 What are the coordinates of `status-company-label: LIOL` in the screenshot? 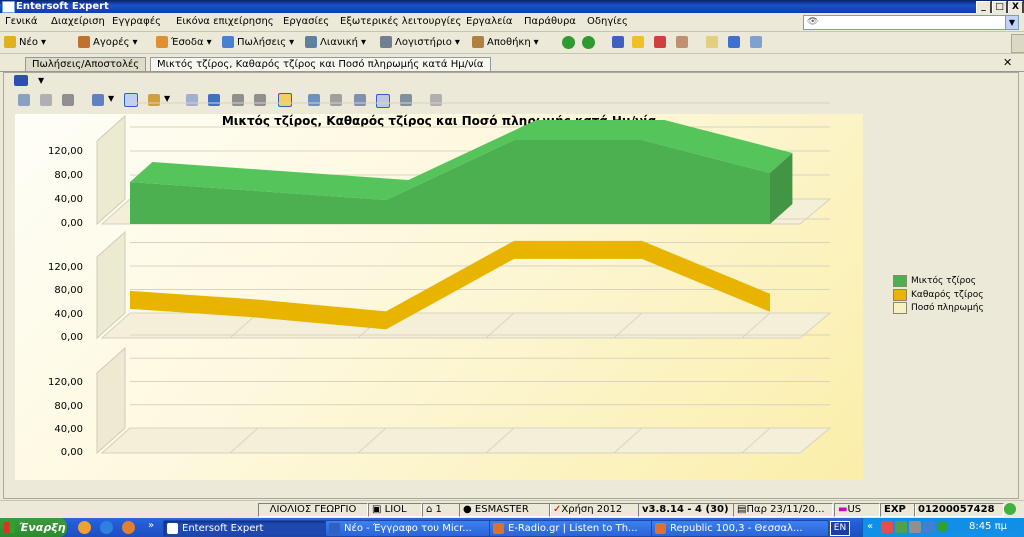 It's located at (395, 509).